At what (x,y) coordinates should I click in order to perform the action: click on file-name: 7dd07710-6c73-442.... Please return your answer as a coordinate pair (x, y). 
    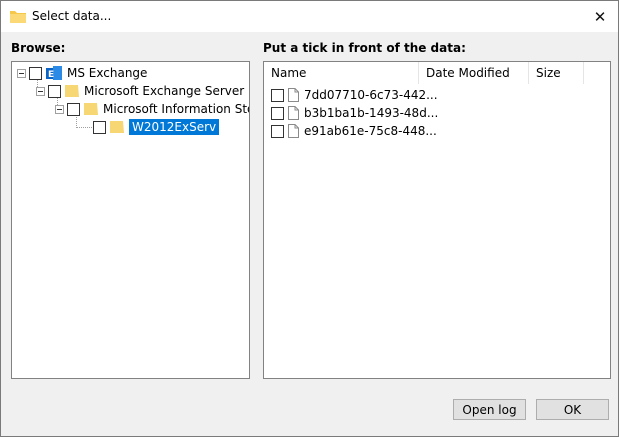
    Looking at the image, I should click on (371, 95).